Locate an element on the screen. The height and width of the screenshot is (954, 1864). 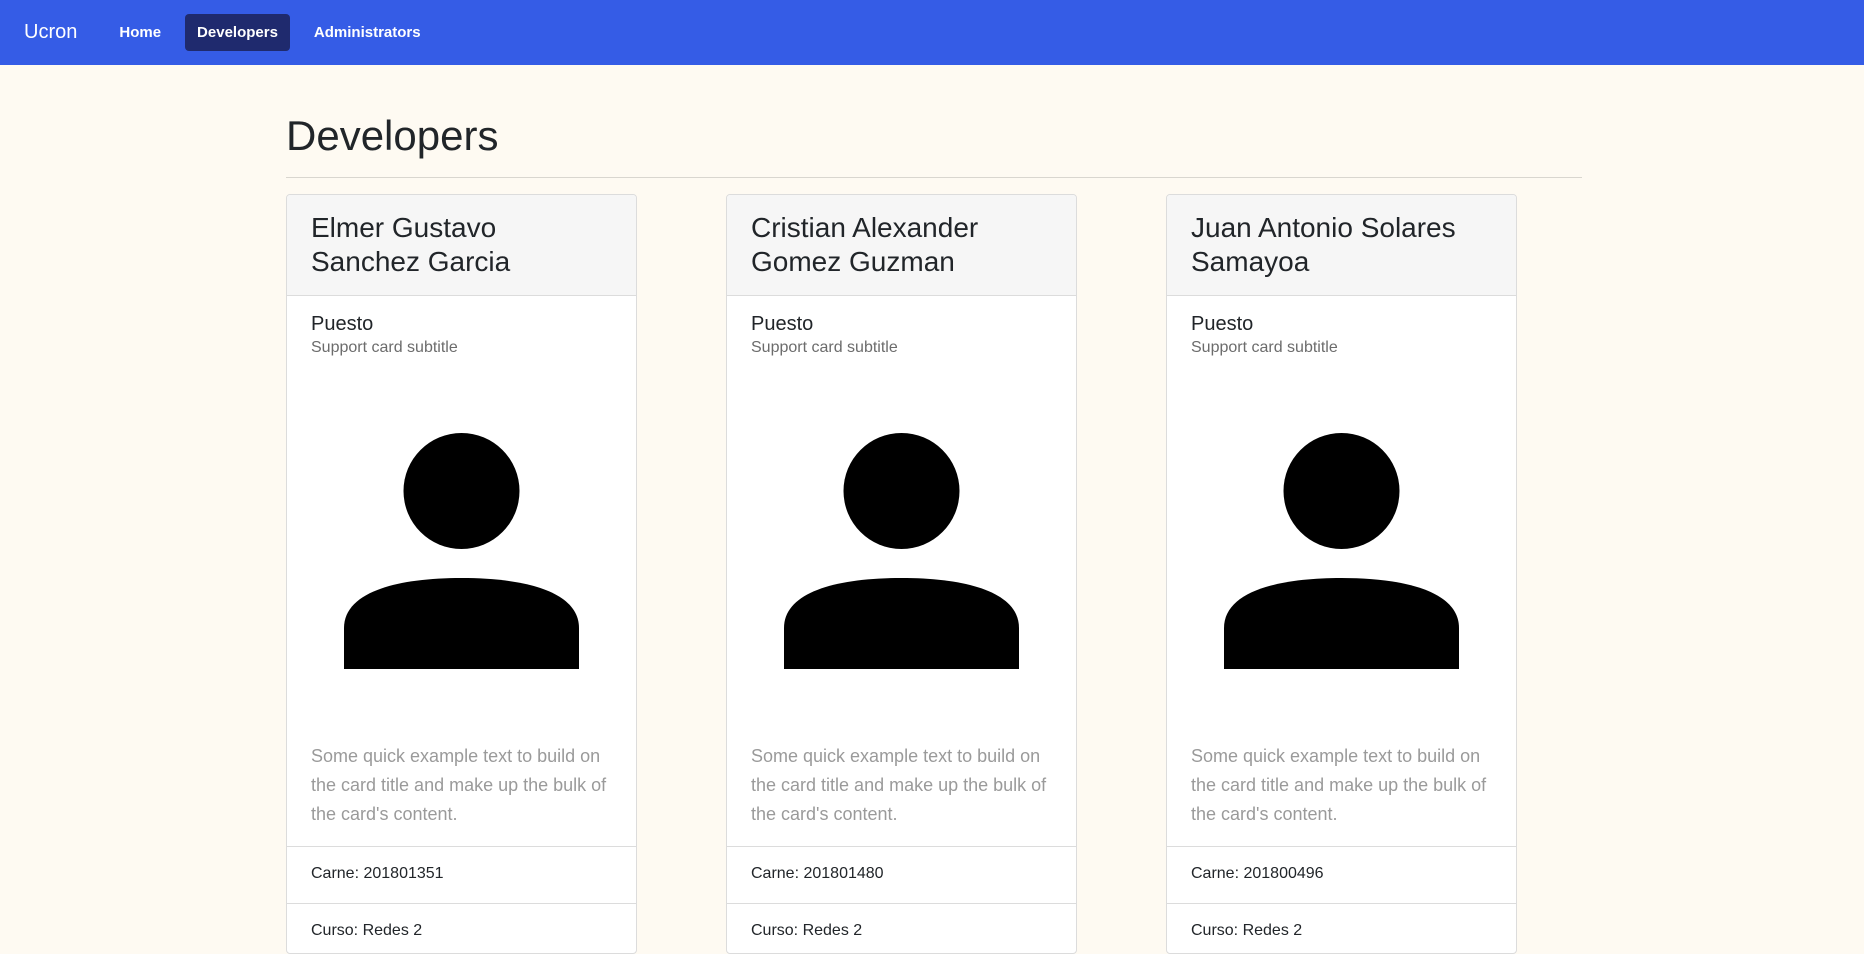
card-header: Elmer Gustavo Sanchez Garcia is located at coordinates (461, 245).